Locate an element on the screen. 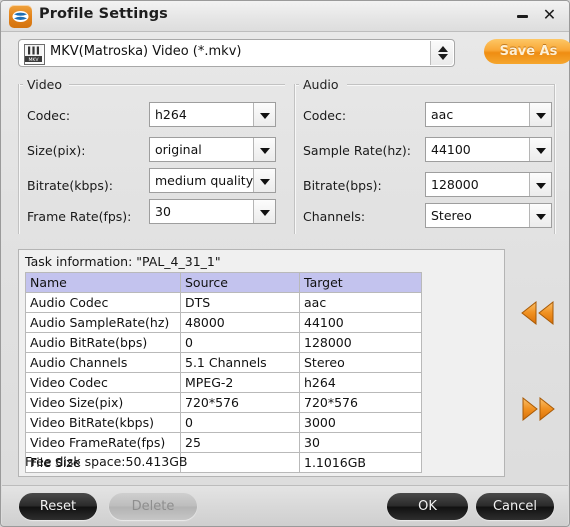 This screenshot has height=527, width=570. cell-name: Audio Codec is located at coordinates (103, 302).